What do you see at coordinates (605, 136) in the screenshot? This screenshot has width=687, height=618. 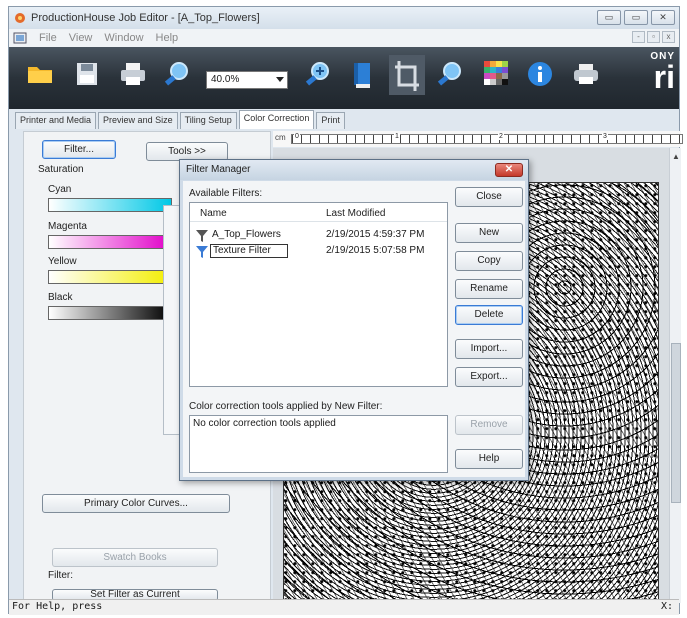 I see `ruler-label-3: 3` at bounding box center [605, 136].